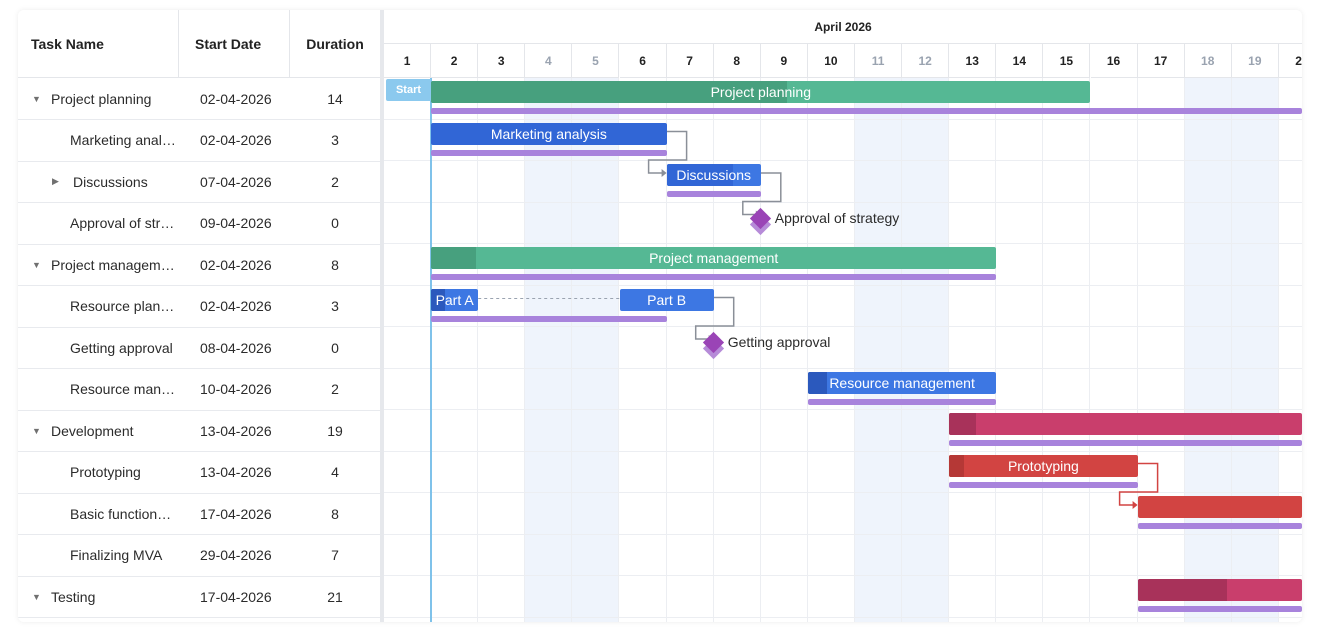 This screenshot has height=634, width=1320. Describe the element at coordinates (103, 596) in the screenshot. I see `task-name-cell: ▼ Testing` at that location.